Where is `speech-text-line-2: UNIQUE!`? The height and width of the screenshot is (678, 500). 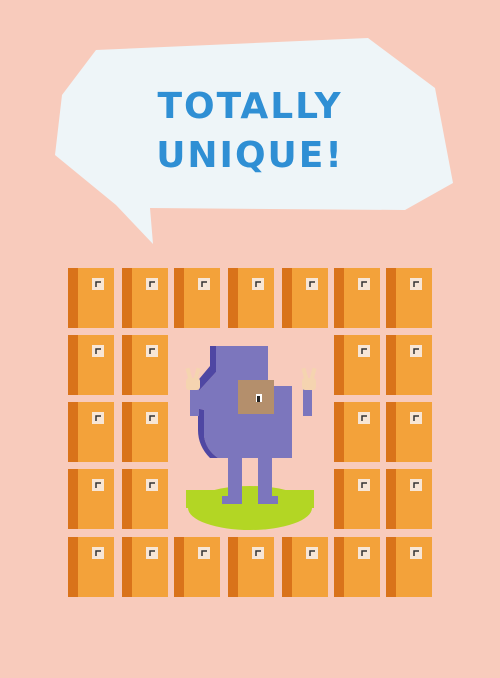
speech-text-line-2: UNIQUE! is located at coordinates (250, 155).